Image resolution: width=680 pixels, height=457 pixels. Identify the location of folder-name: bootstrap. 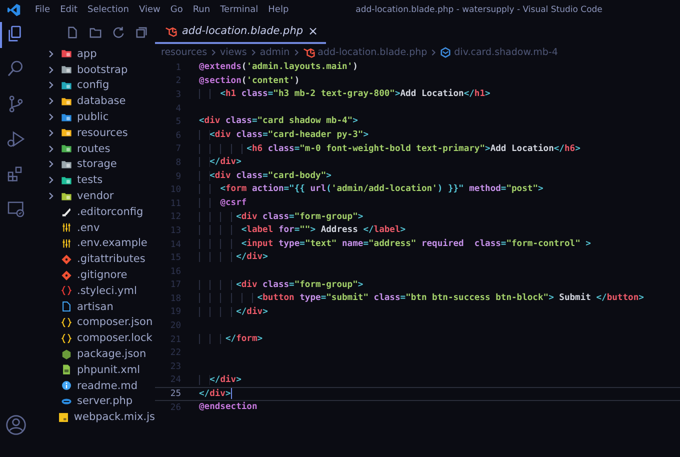
(102, 70).